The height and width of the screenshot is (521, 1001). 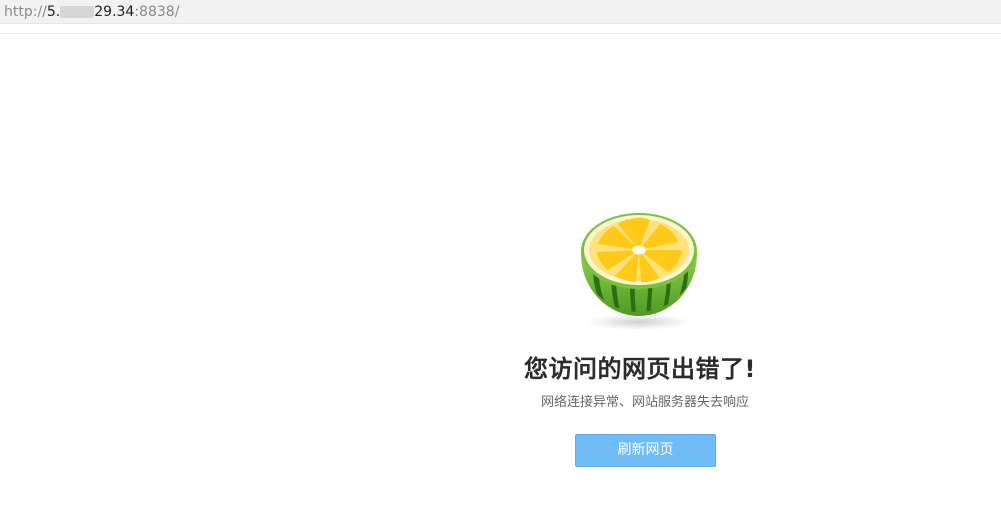 I want to click on error-subtitle: 网络连接异常、网站服务器失去响应, so click(x=644, y=402).